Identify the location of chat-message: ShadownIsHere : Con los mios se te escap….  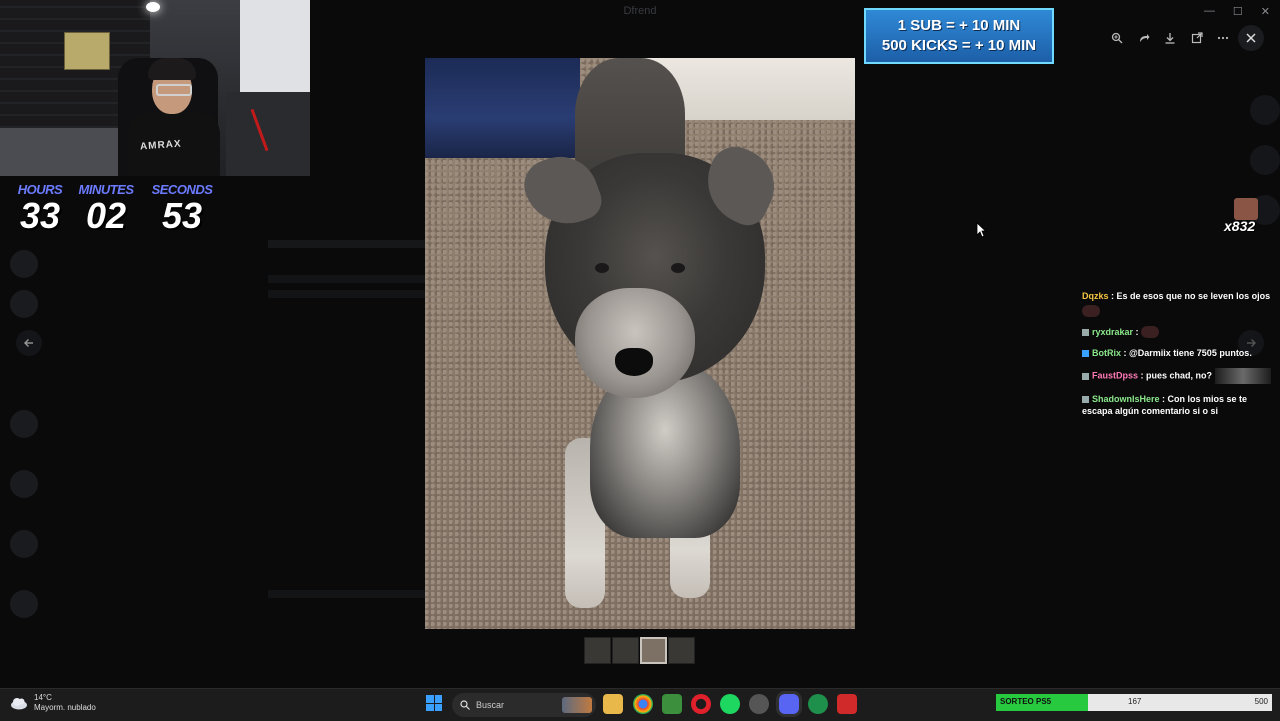
(1165, 405).